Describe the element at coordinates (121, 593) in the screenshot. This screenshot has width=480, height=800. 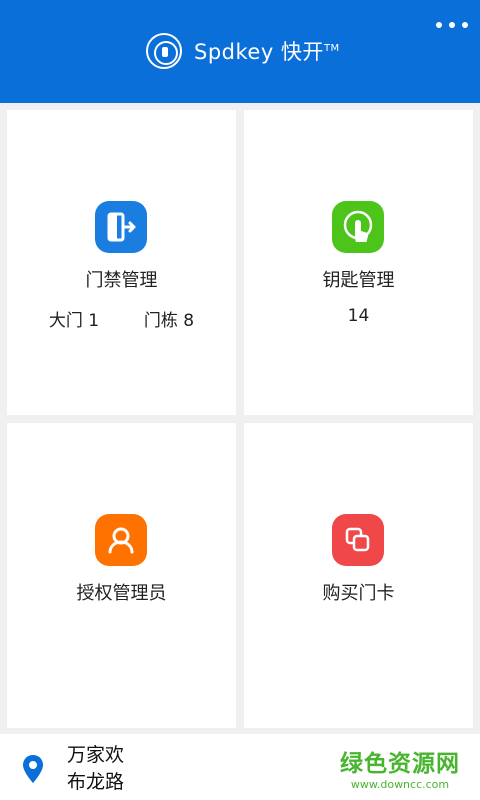
I see `tile-label-authorize-admin: 授权管理员` at that location.